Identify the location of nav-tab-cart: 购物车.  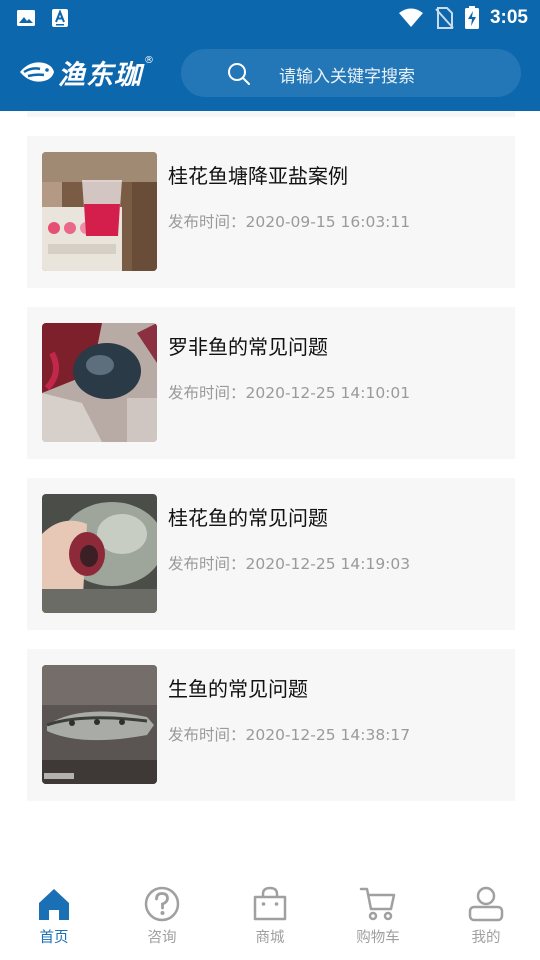
(378, 918).